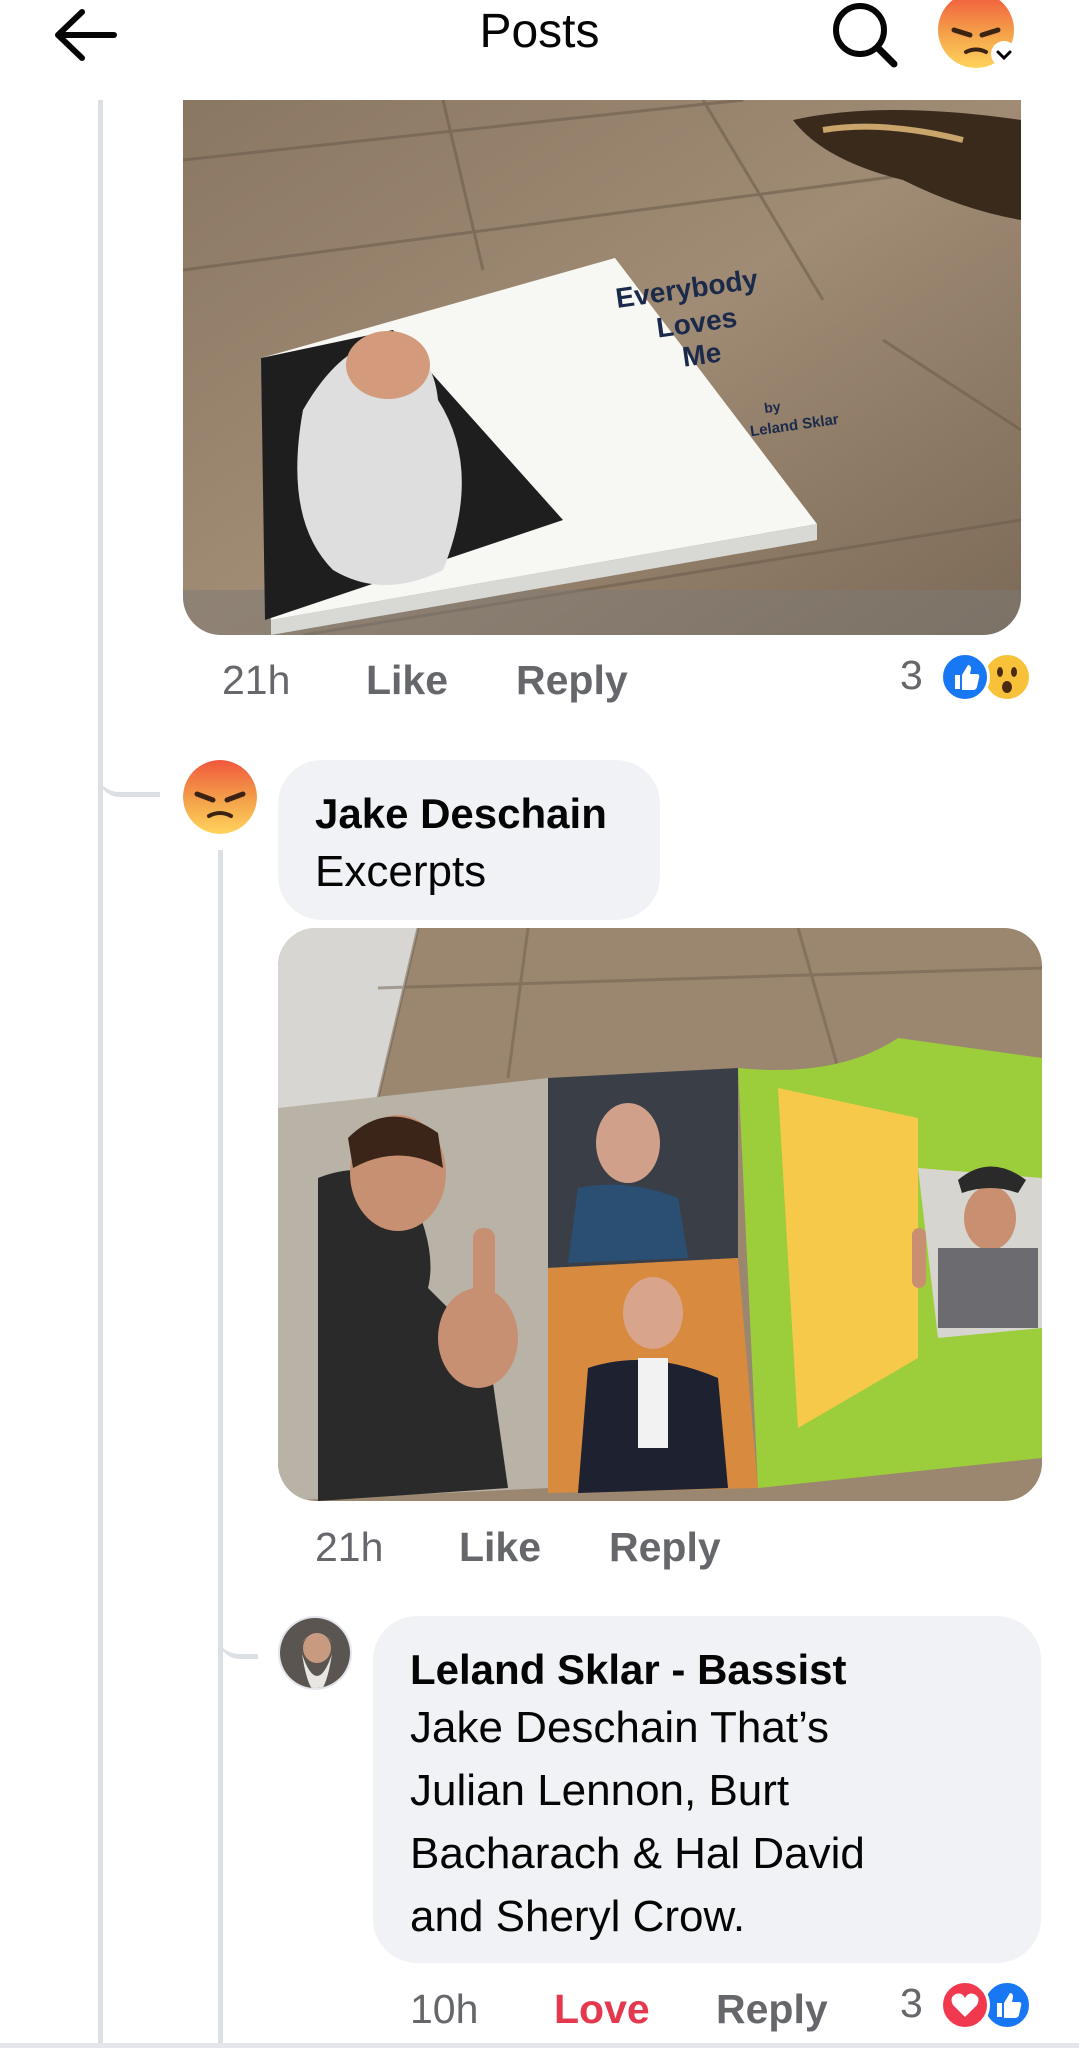 The width and height of the screenshot is (1079, 2048). Describe the element at coordinates (628, 1670) in the screenshot. I see `comment-author: Leland Sklar - Bassist` at that location.